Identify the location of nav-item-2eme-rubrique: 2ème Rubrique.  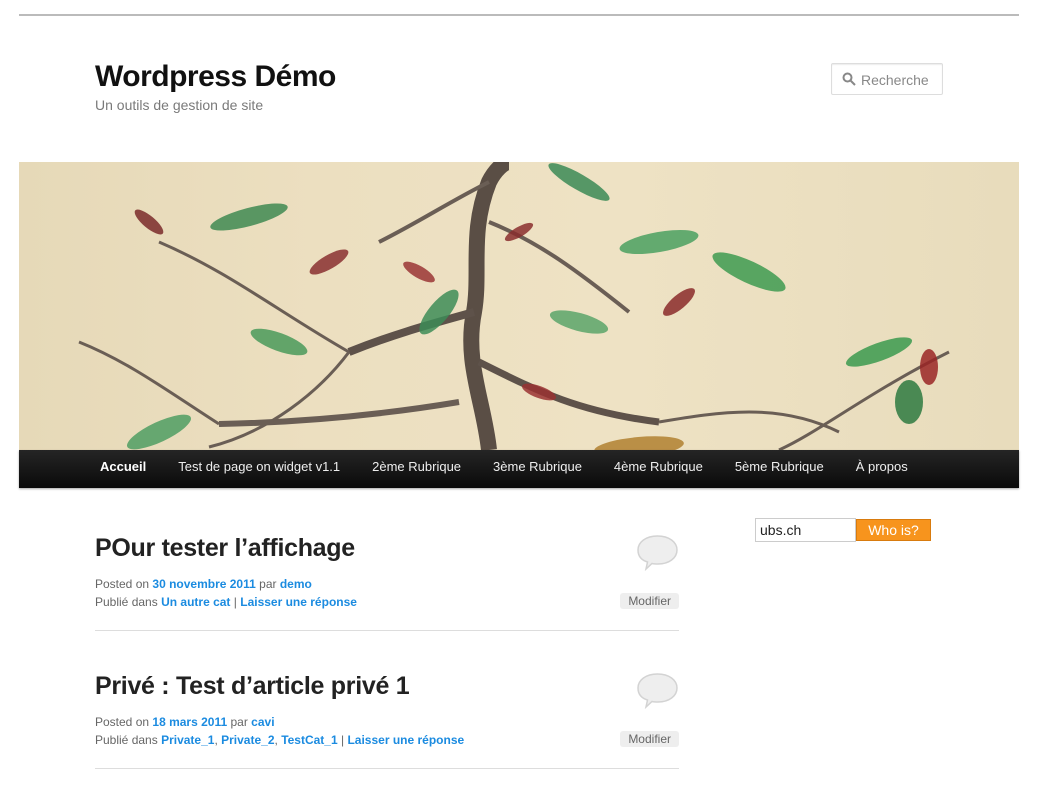
(416, 469).